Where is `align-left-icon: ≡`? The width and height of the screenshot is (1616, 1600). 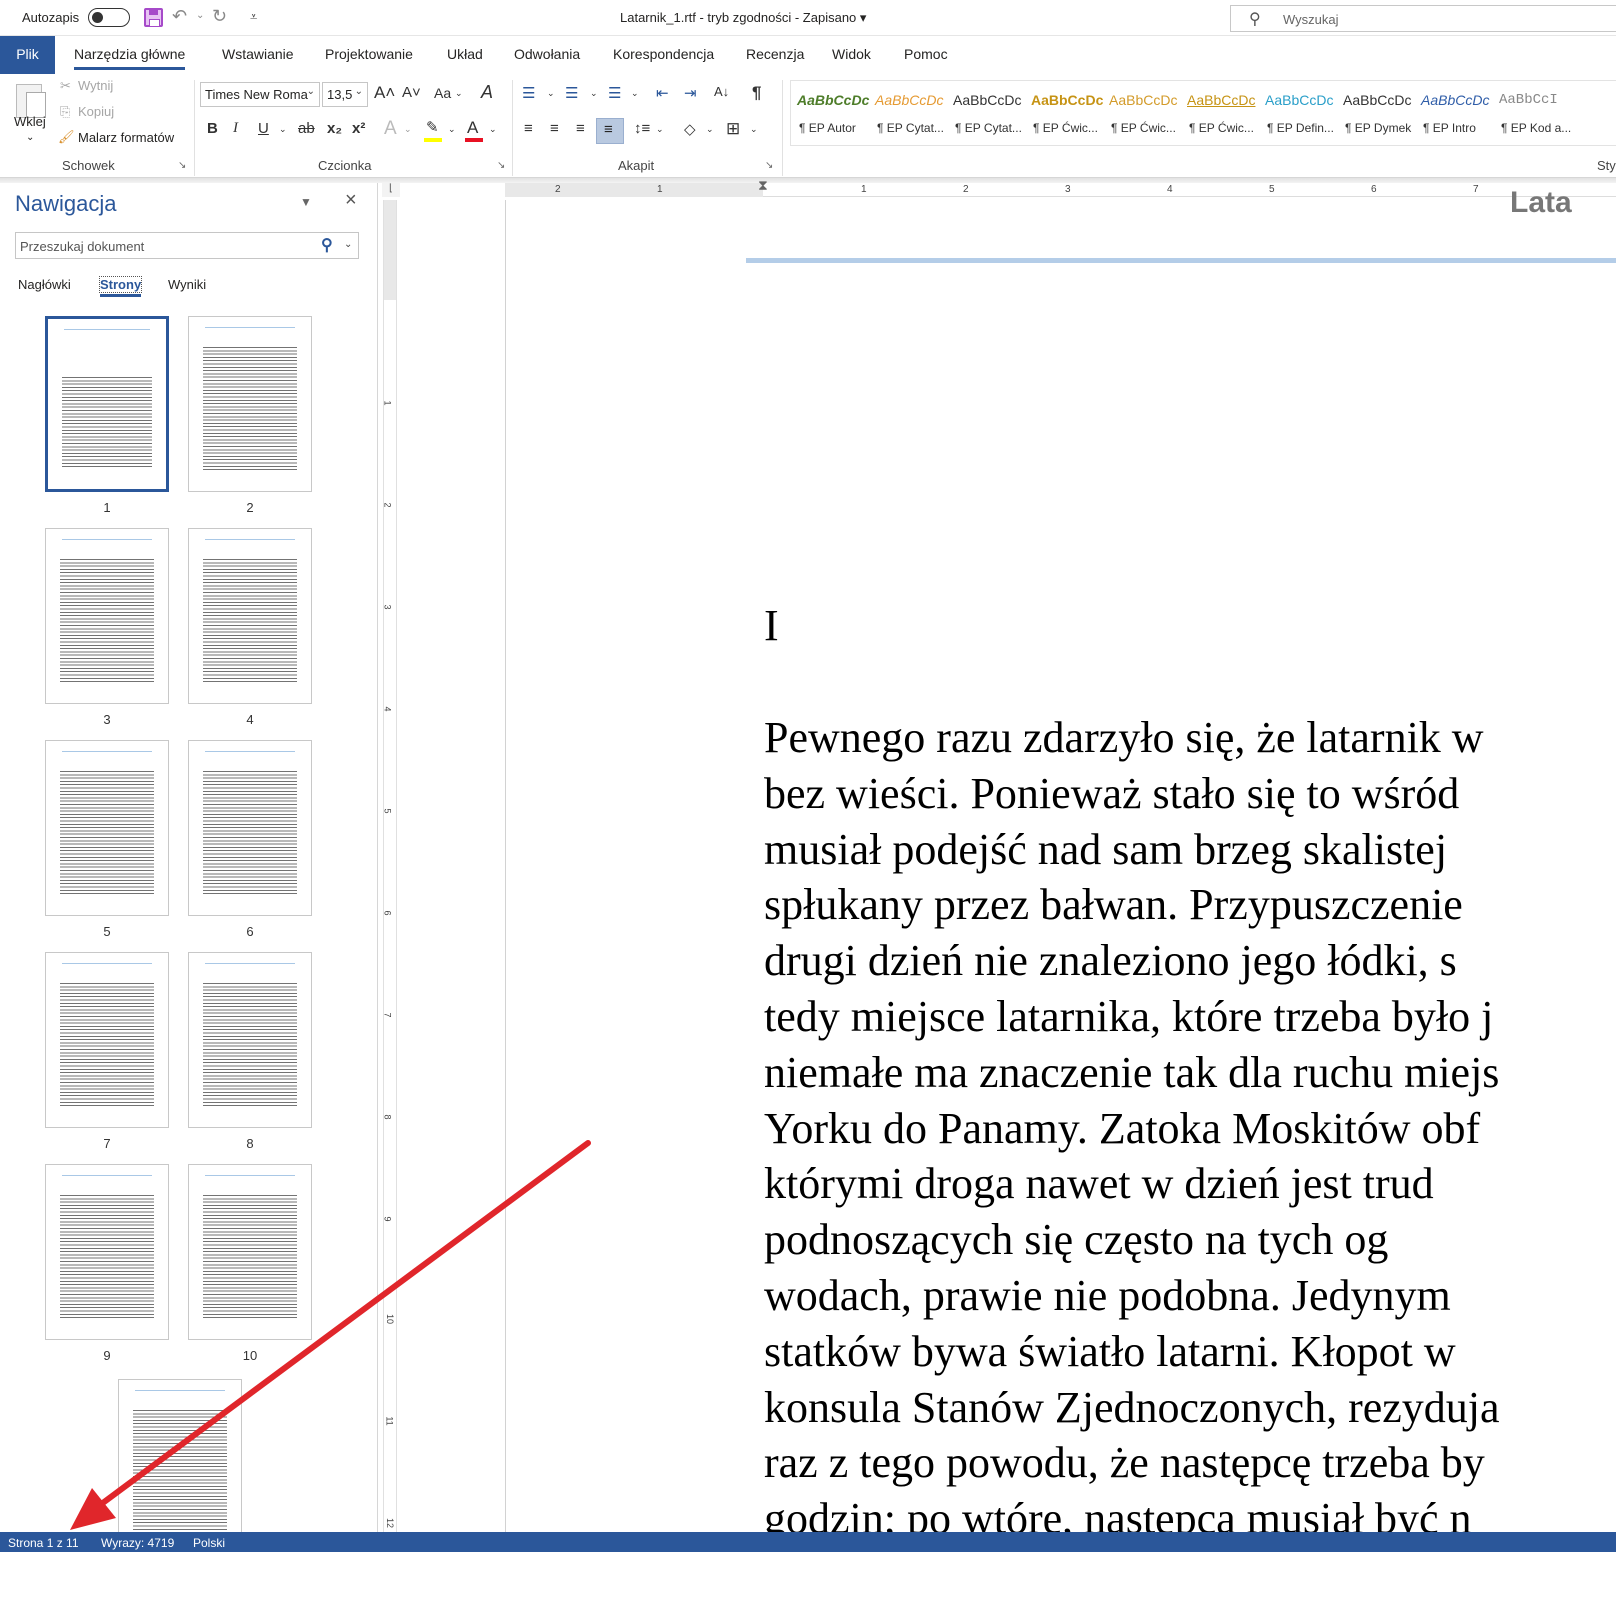 align-left-icon: ≡ is located at coordinates (528, 128).